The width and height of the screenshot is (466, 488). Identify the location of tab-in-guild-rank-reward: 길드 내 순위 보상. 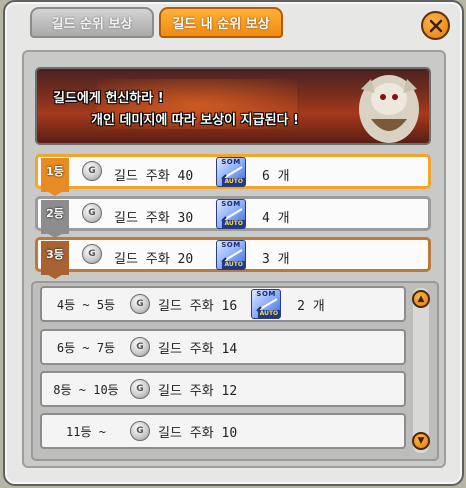
(221, 22).